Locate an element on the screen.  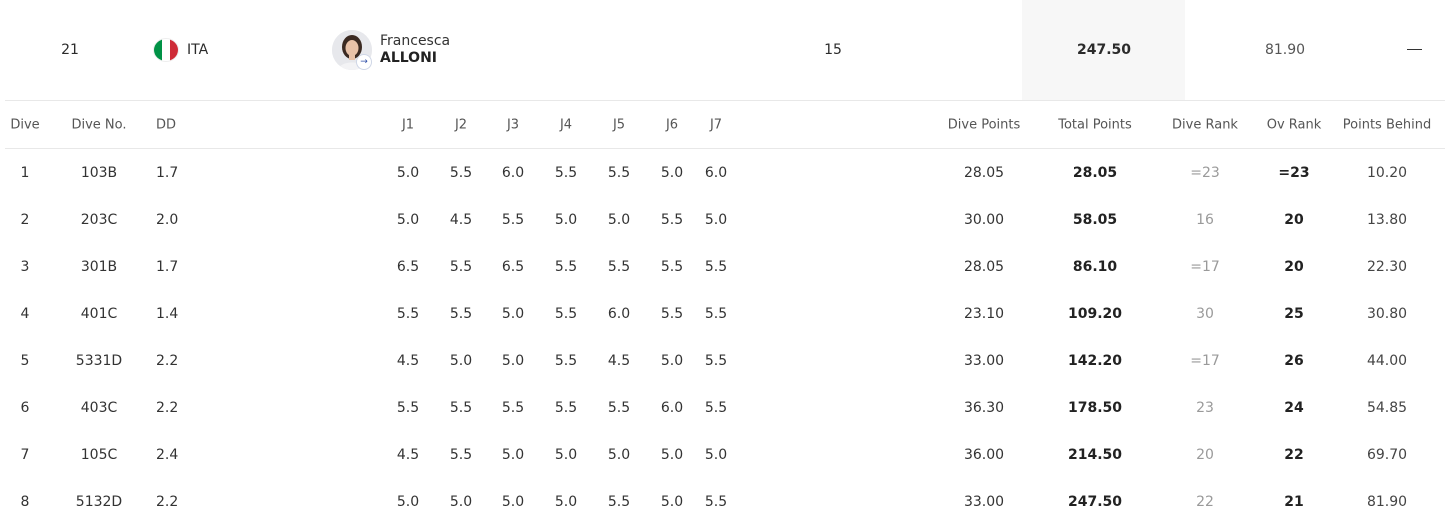
cell-dive-points: 28.05 is located at coordinates (984, 266).